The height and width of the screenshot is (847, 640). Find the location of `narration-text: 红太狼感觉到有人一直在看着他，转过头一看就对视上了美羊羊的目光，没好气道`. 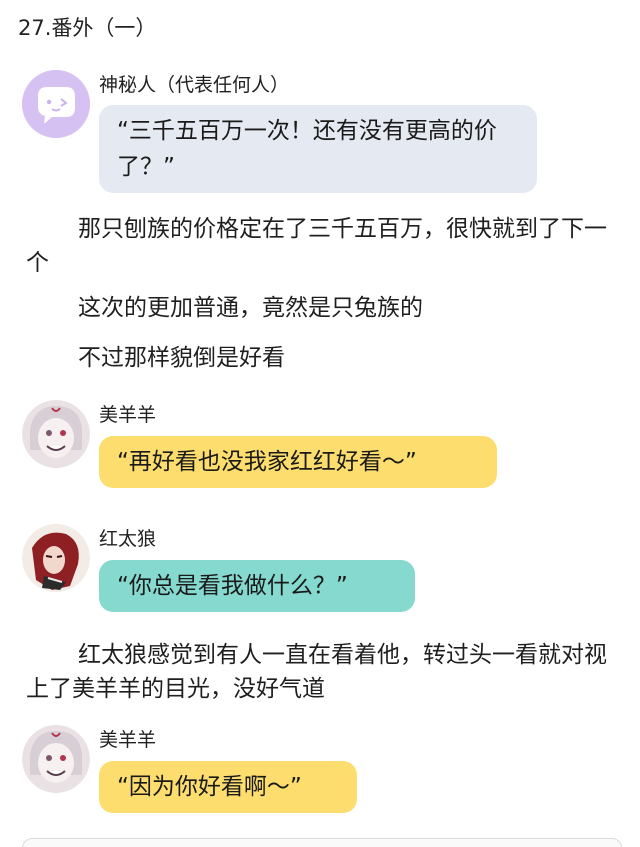

narration-text: 红太狼感觉到有人一直在看着他，转过头一看就对视上了美羊羊的目光，没好气道 is located at coordinates (316, 672).